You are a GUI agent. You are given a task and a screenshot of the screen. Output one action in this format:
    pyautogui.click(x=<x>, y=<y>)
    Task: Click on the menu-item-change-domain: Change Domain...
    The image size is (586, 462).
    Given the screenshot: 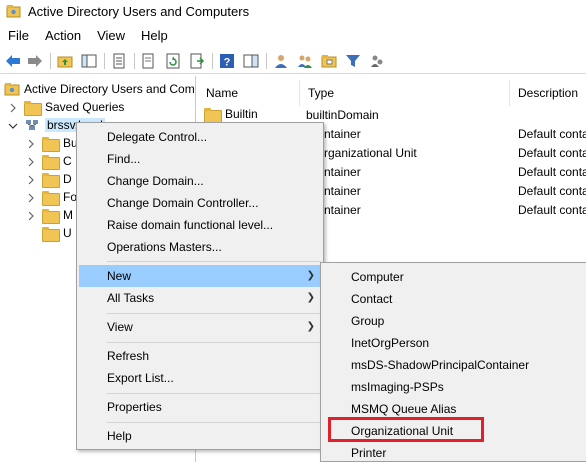 What is the action you would take?
    pyautogui.click(x=200, y=181)
    